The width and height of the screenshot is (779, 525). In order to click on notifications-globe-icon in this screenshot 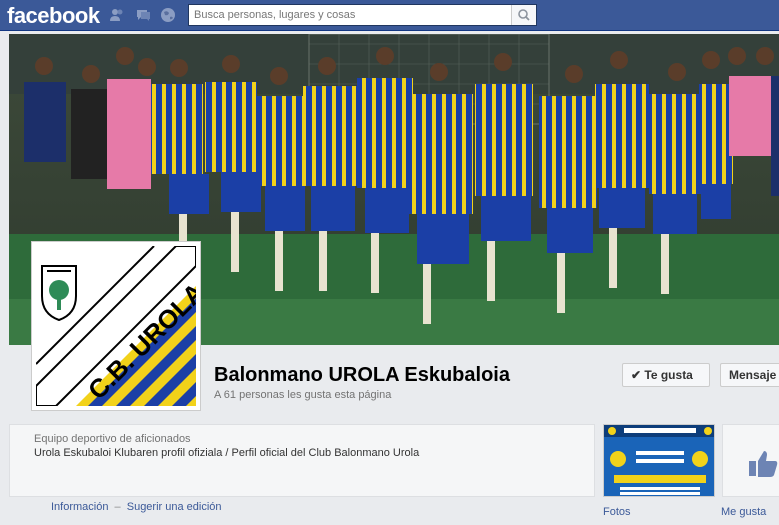, I will do `click(168, 15)`.